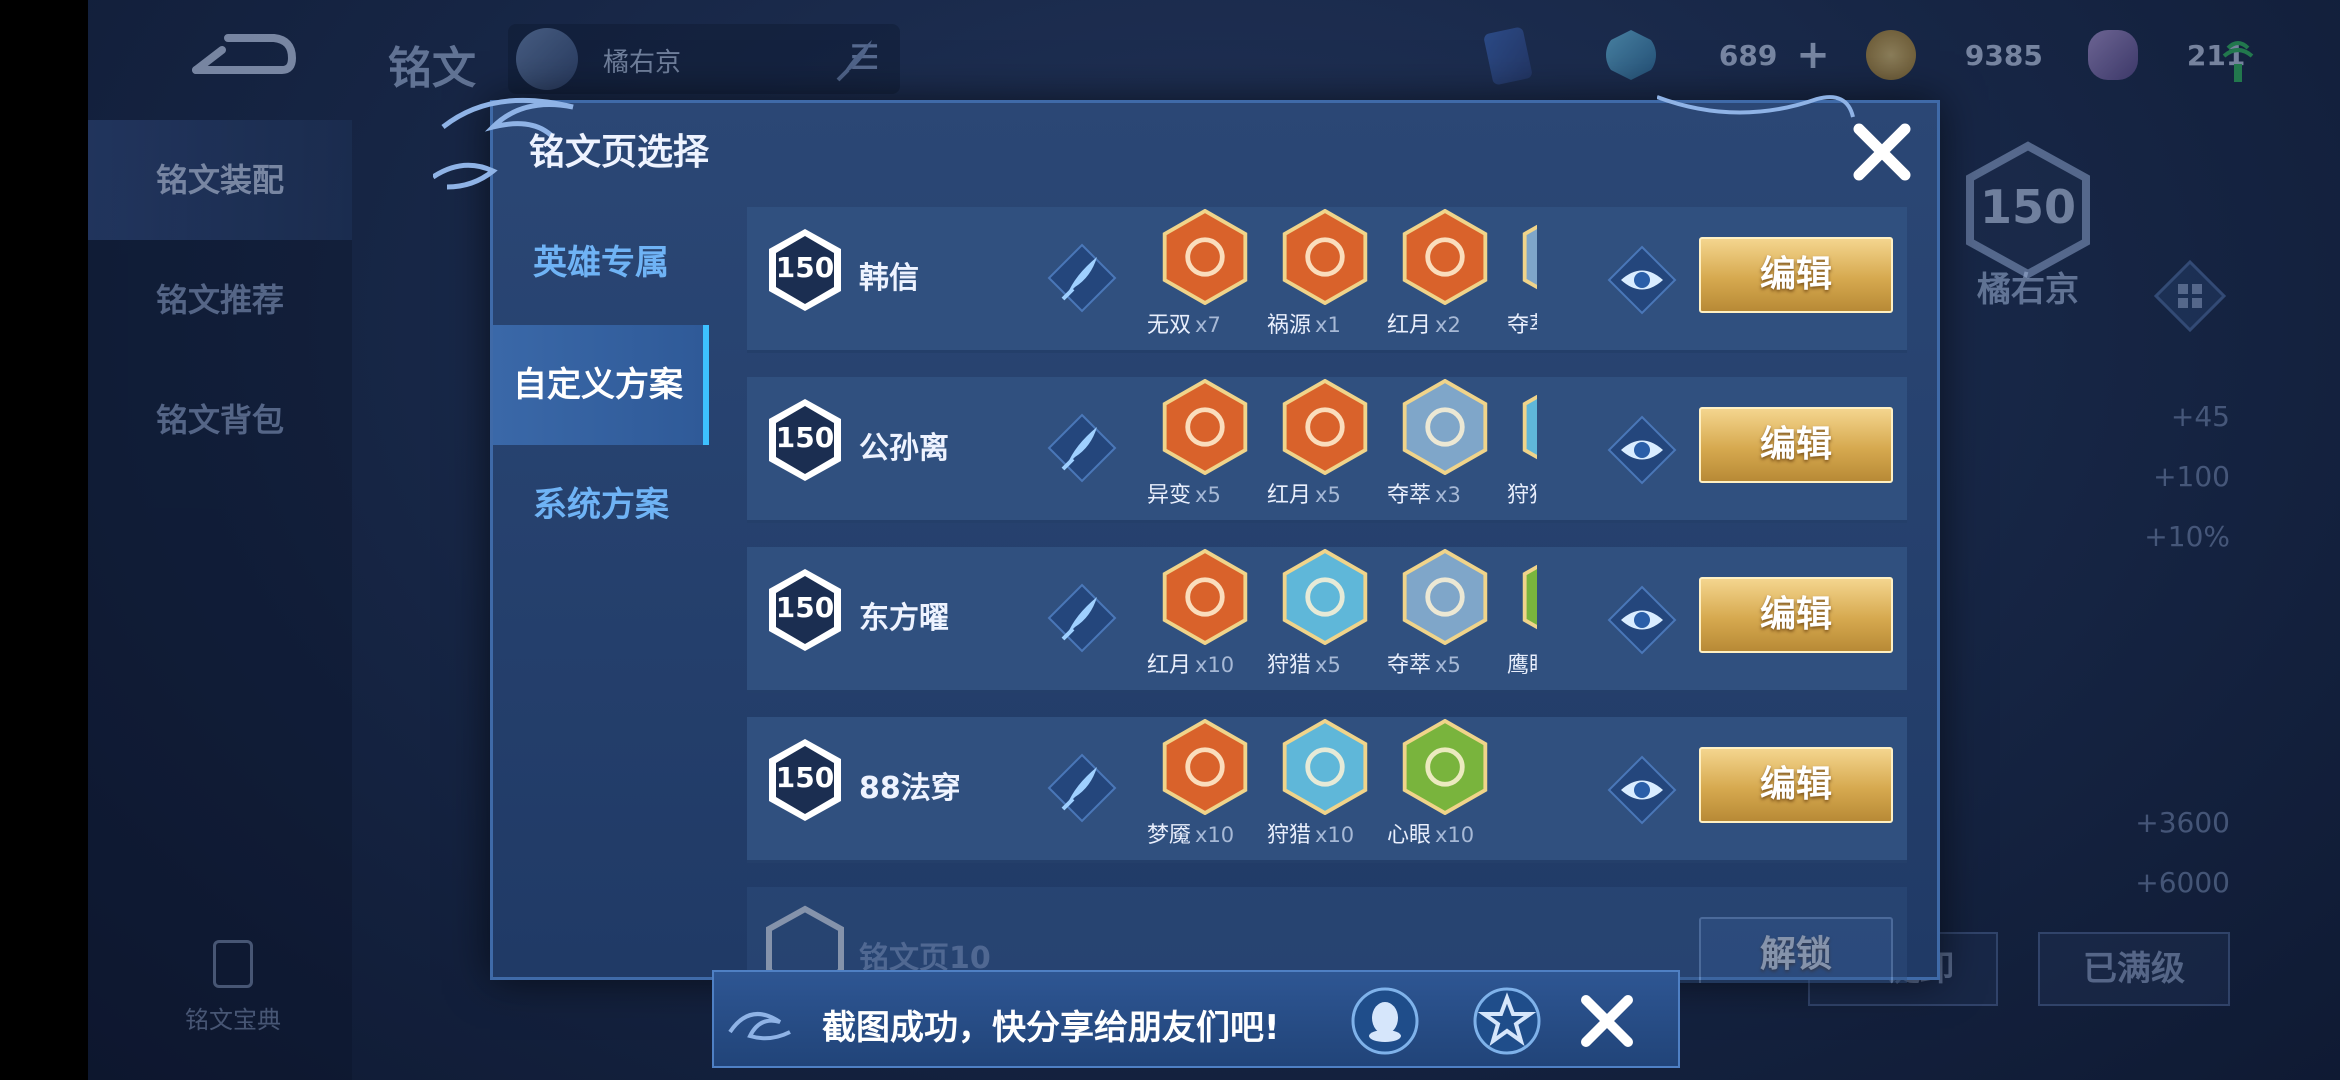 The height and width of the screenshot is (1080, 2340). I want to click on rune-label: 夺萃 x5, so click(1447, 663).